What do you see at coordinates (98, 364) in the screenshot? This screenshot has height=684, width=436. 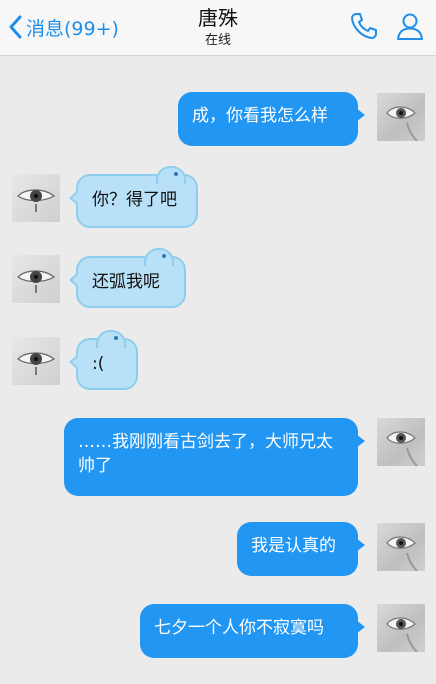 I see `message-text: :(` at bounding box center [98, 364].